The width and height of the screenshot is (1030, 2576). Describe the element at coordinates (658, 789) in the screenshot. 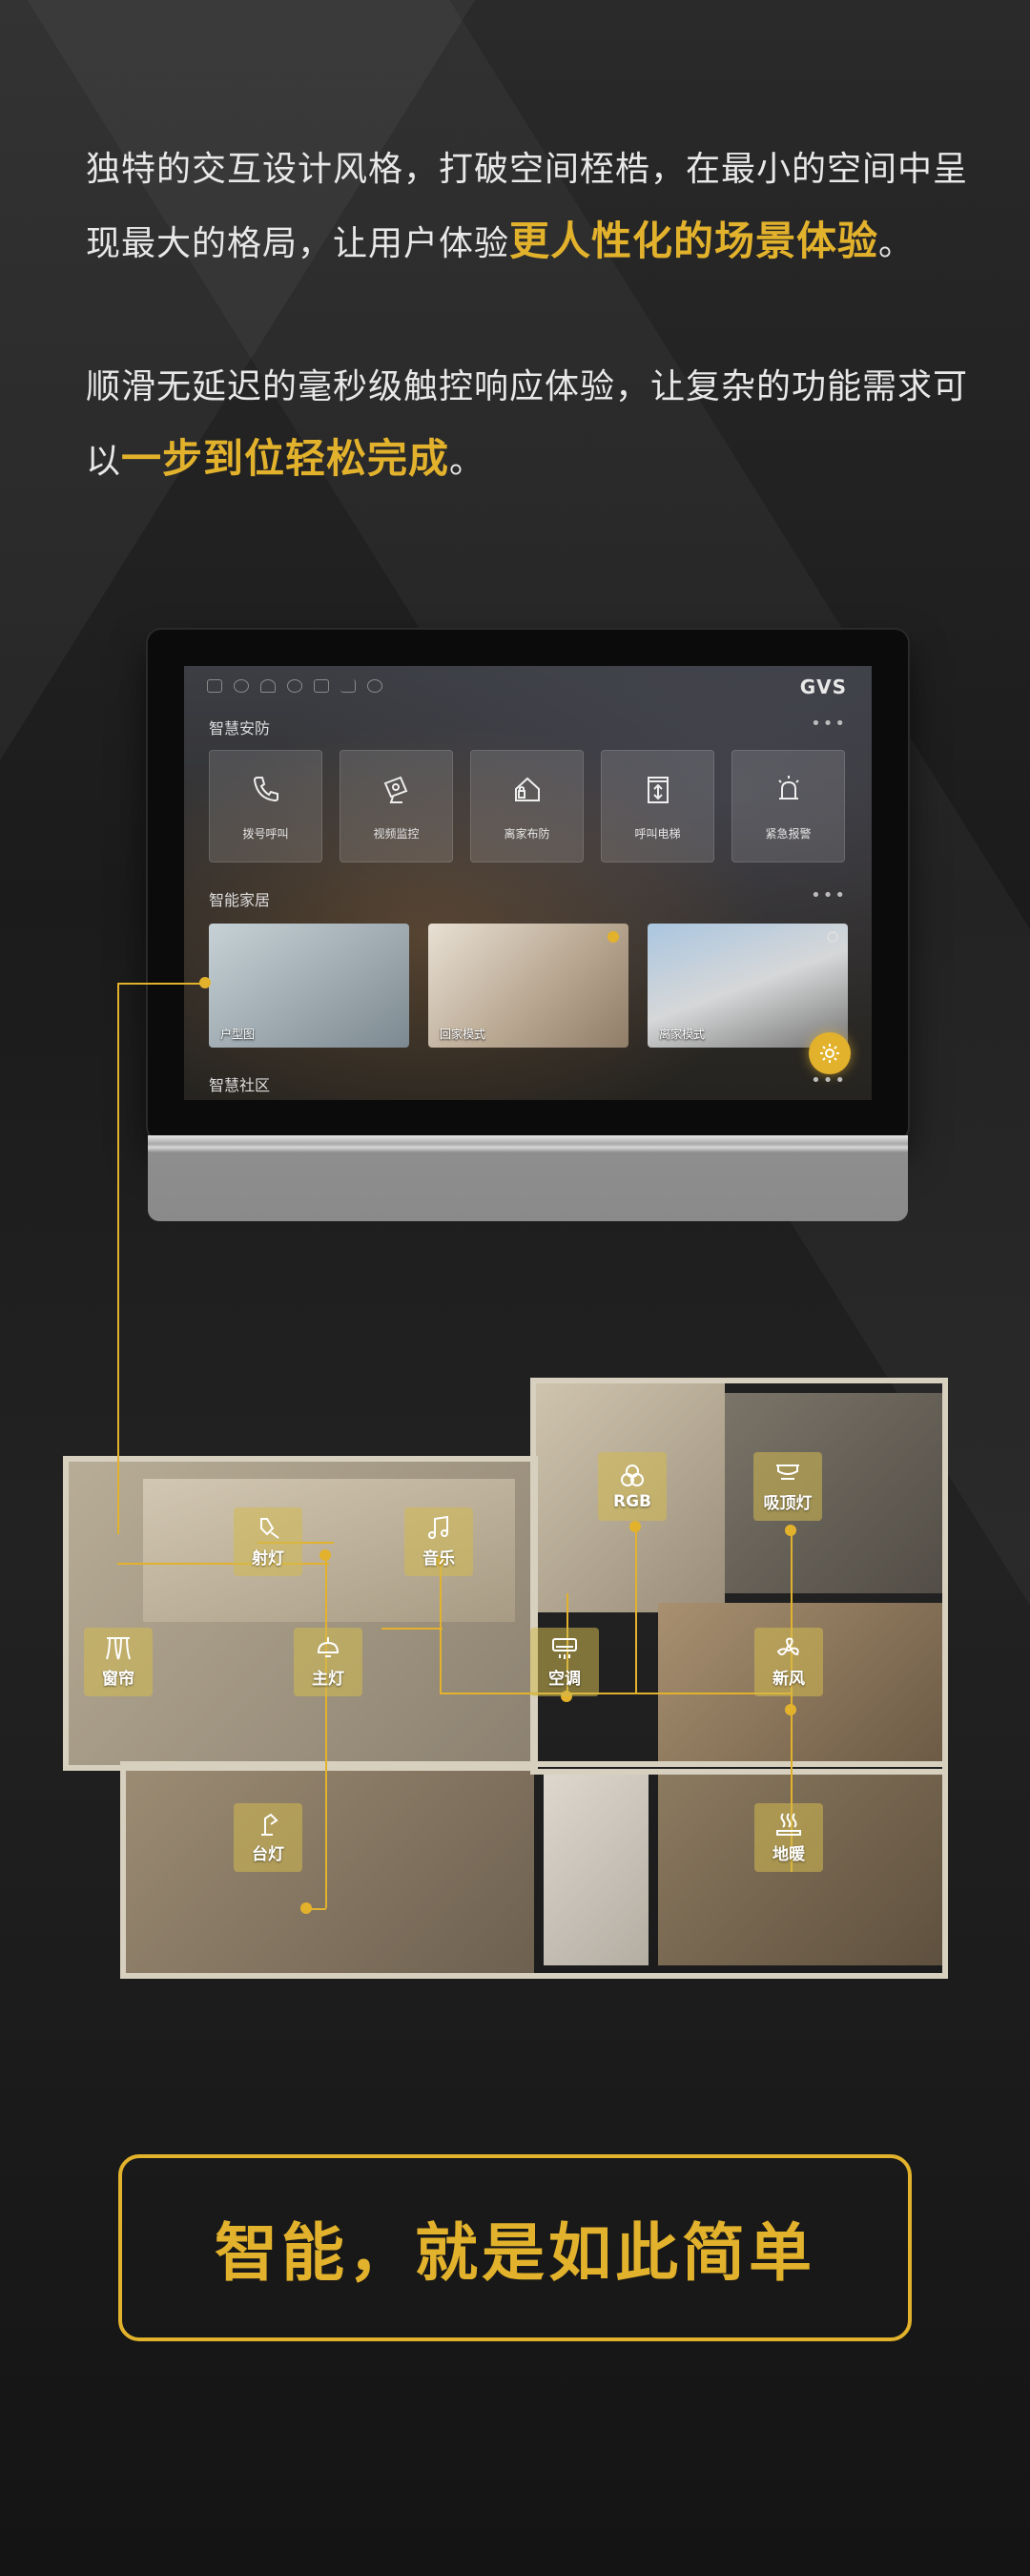

I see `elevator-icon` at that location.